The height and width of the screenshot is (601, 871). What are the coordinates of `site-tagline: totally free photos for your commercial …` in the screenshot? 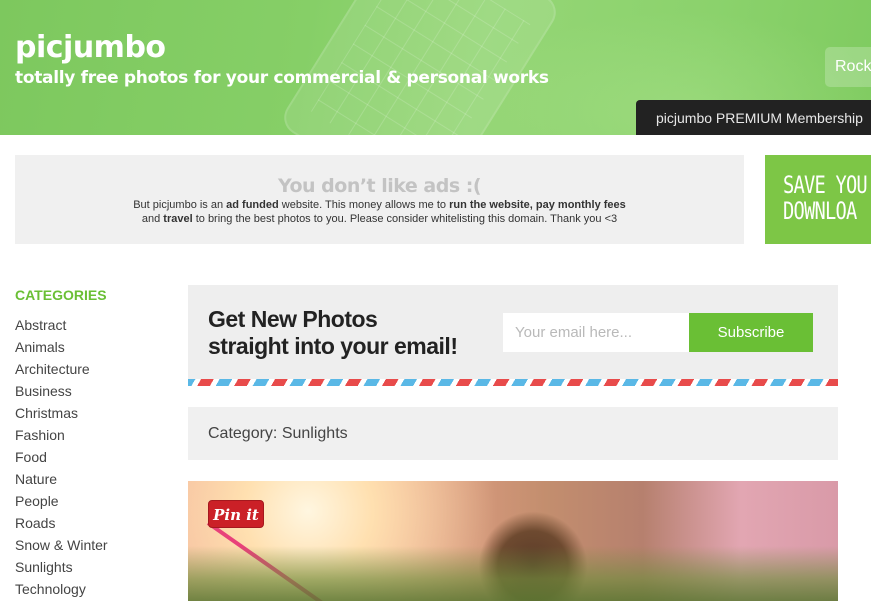 It's located at (282, 78).